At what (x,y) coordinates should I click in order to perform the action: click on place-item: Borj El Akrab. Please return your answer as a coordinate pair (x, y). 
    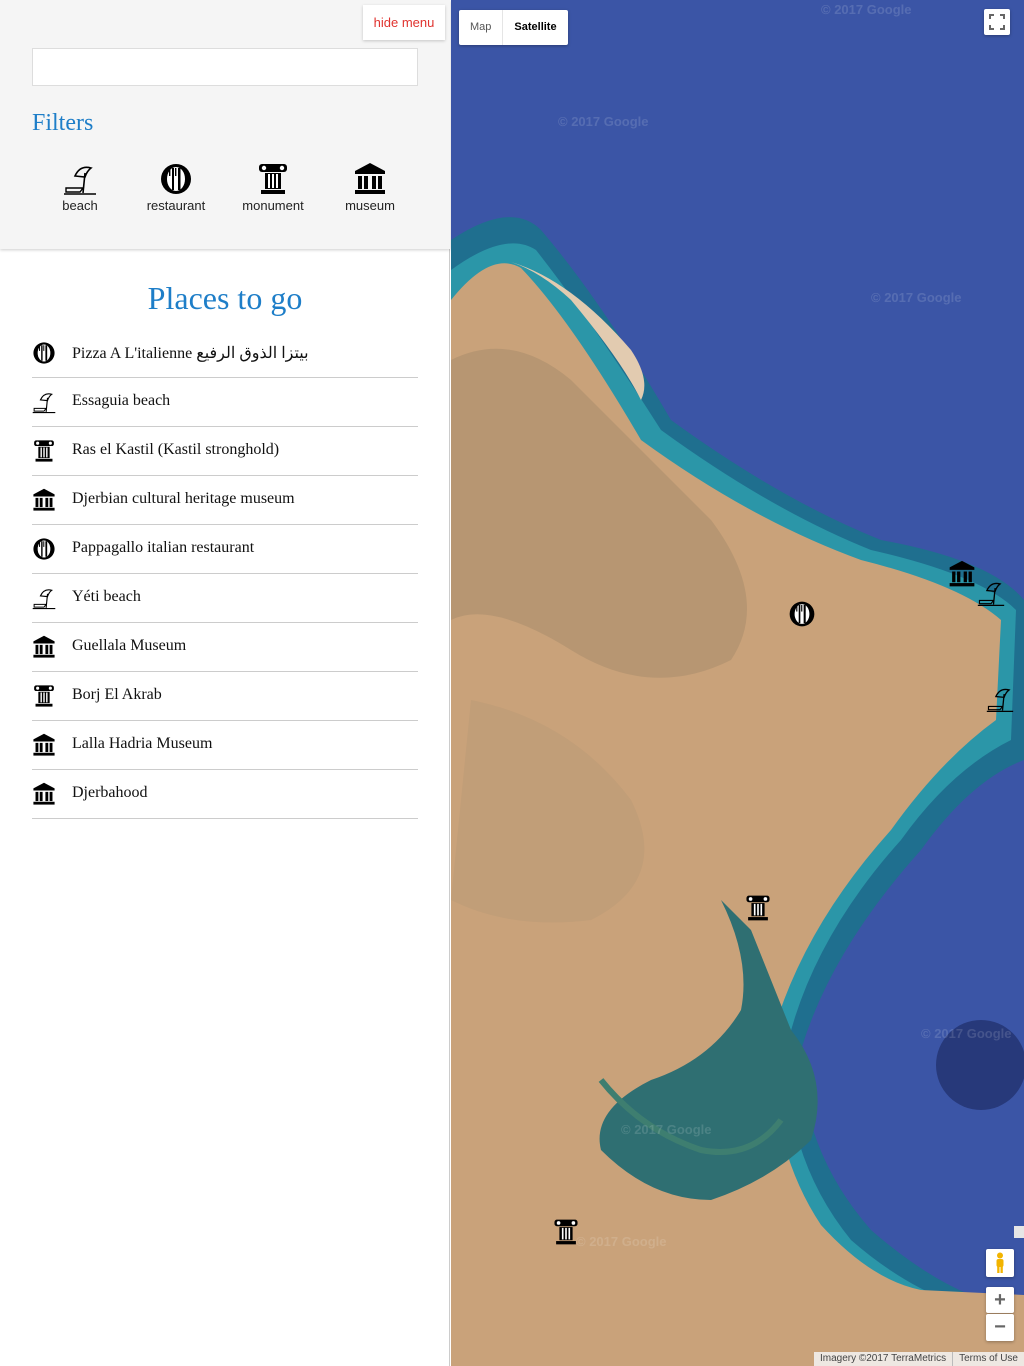
    Looking at the image, I should click on (225, 696).